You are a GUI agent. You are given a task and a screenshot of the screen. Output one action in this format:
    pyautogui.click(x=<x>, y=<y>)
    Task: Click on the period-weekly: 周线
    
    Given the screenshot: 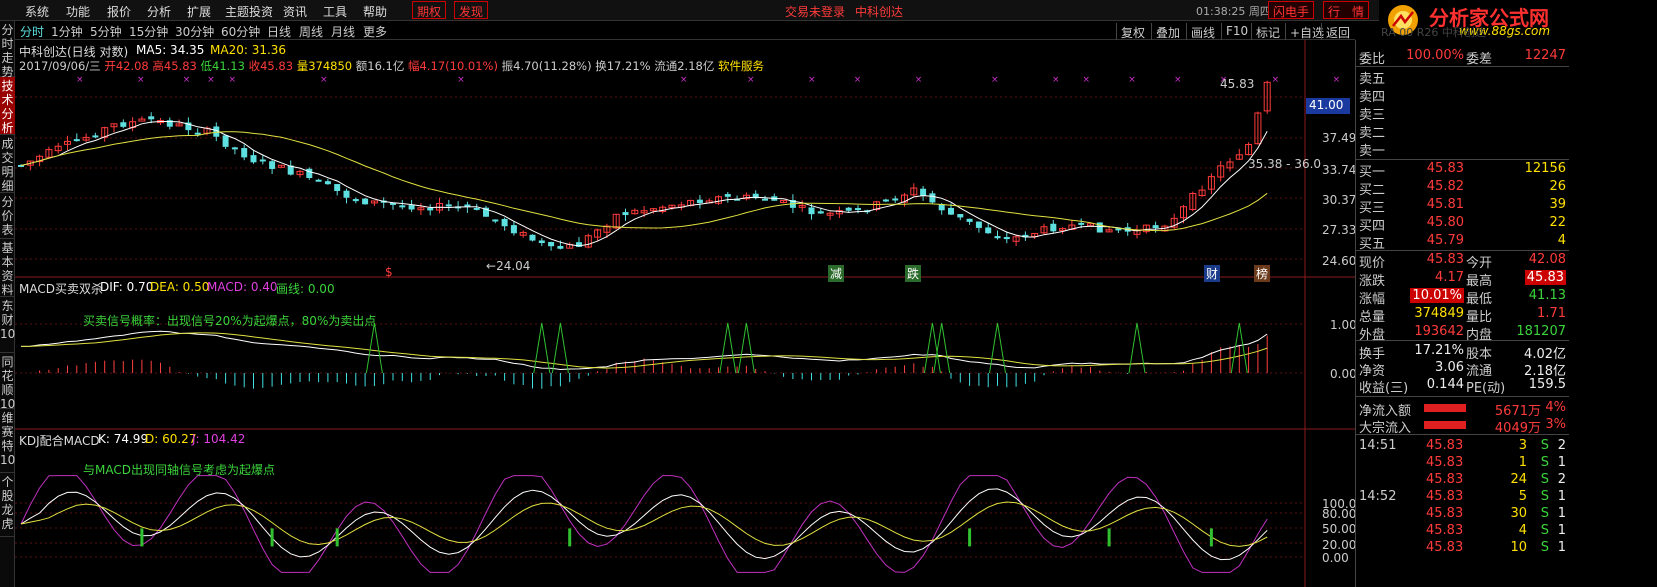 What is the action you would take?
    pyautogui.click(x=311, y=31)
    